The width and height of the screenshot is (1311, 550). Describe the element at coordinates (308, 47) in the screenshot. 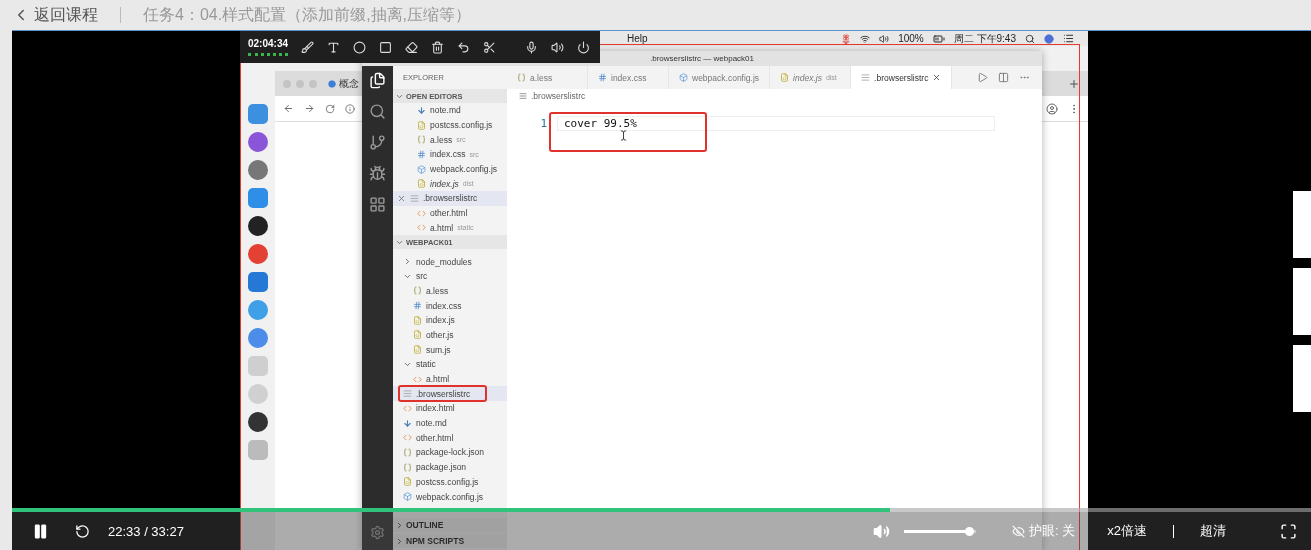

I see `brush-icon` at that location.